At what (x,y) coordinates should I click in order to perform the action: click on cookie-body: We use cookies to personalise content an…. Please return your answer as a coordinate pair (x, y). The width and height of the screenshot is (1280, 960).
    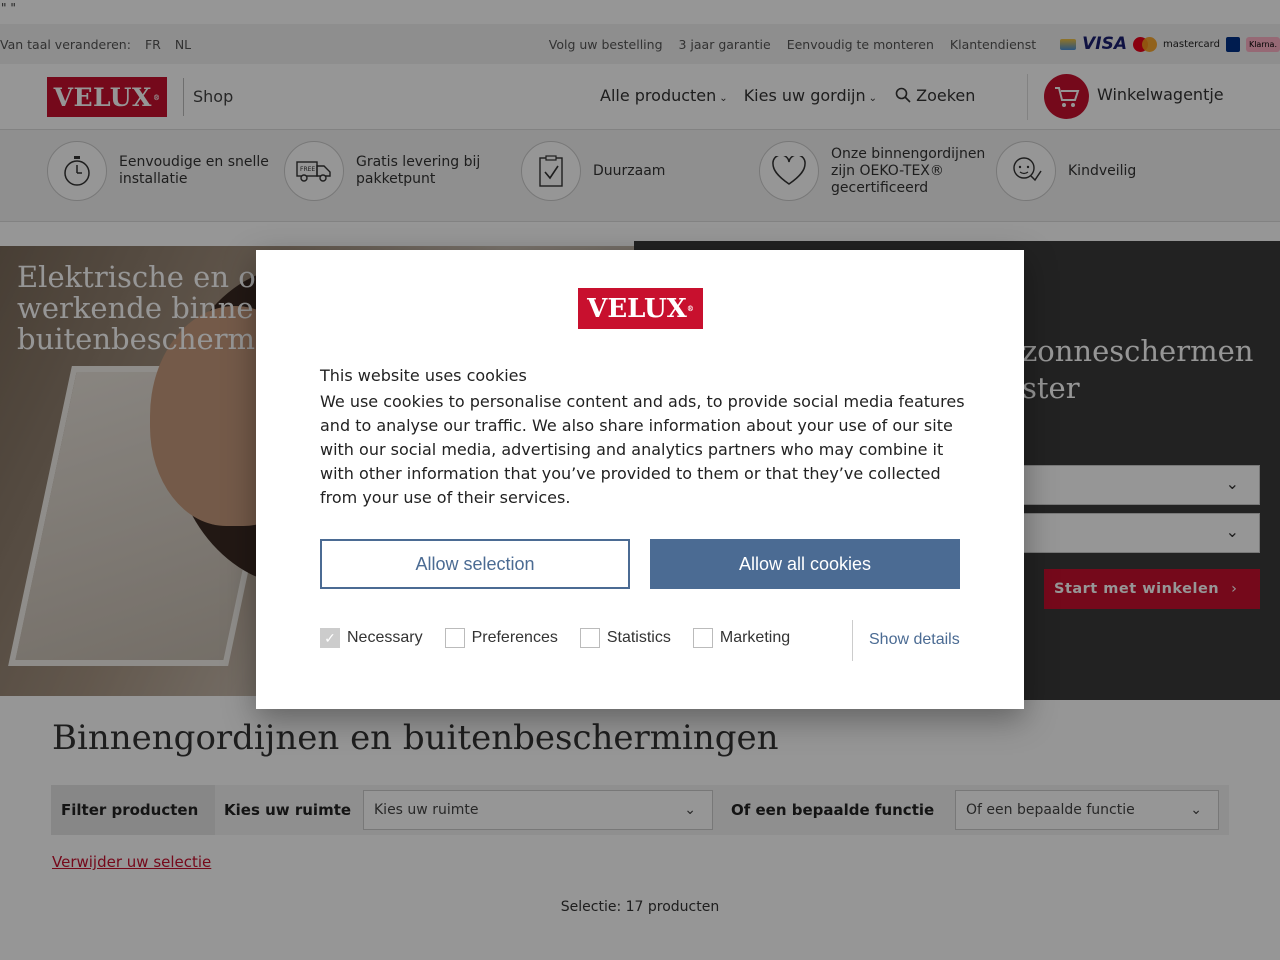
    Looking at the image, I should click on (642, 449).